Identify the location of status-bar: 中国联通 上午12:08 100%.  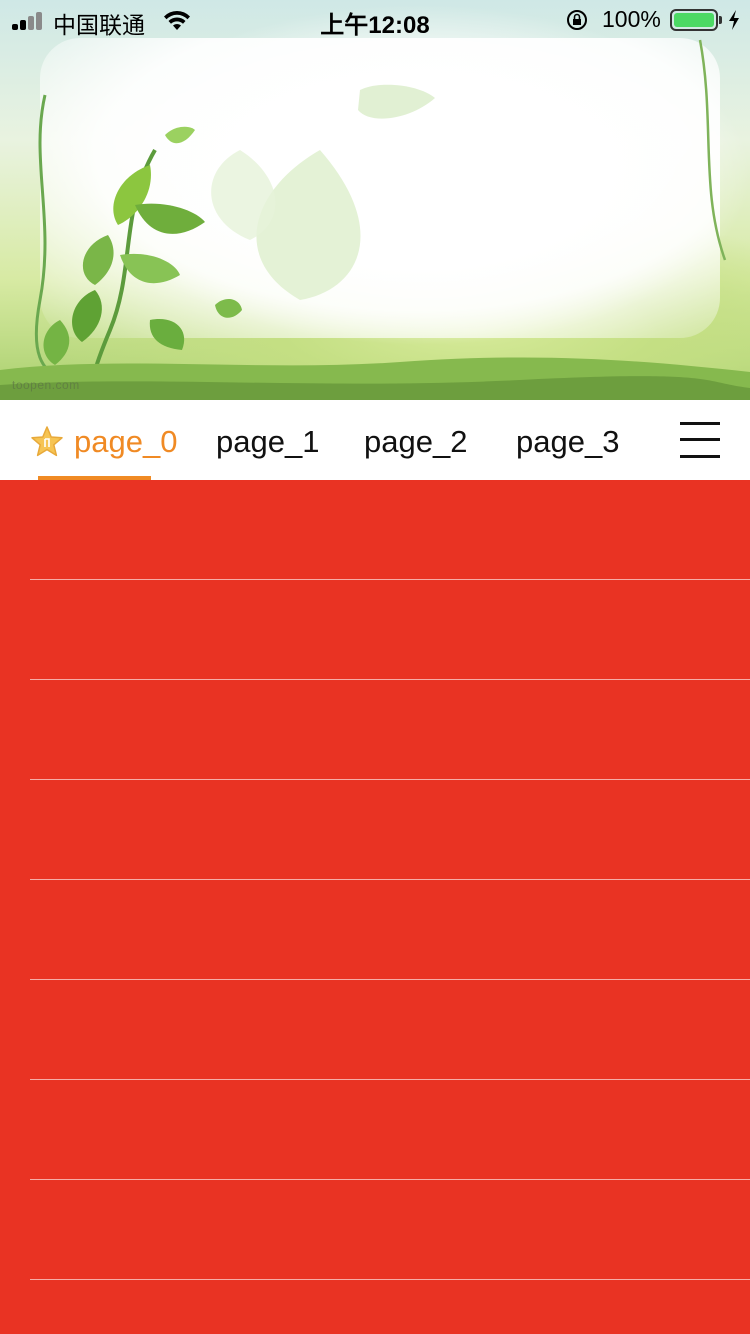
(375, 20).